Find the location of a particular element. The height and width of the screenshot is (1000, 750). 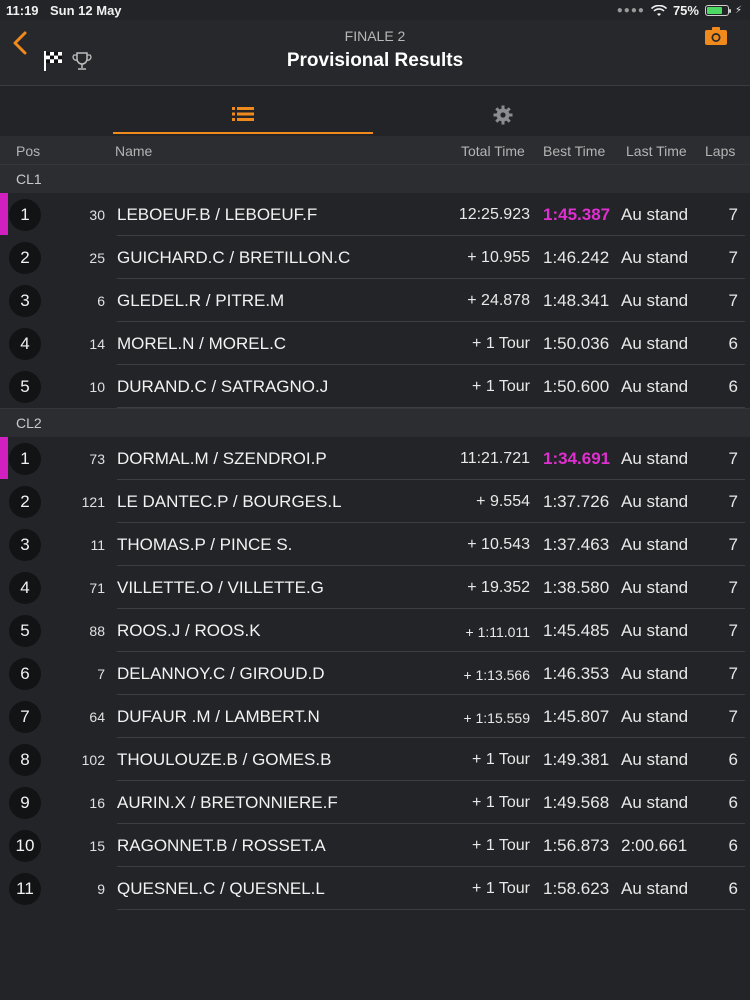

best-time: 1:49.381 is located at coordinates (576, 759).